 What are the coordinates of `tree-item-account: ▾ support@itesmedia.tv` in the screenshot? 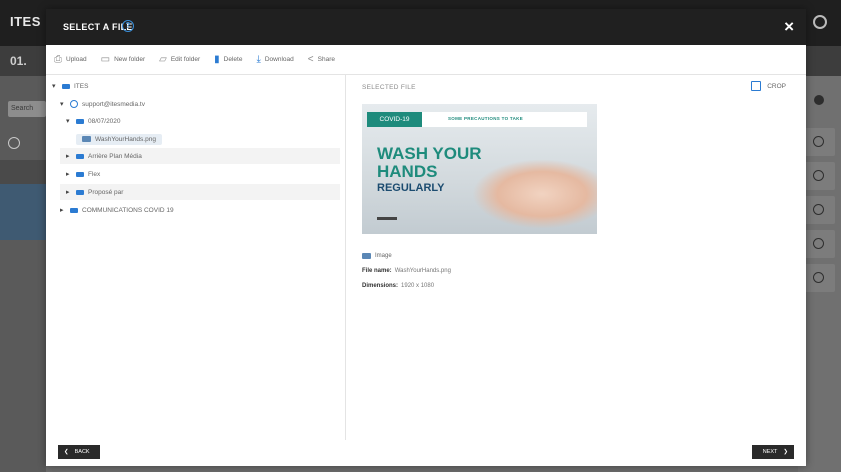 It's located at (102, 104).